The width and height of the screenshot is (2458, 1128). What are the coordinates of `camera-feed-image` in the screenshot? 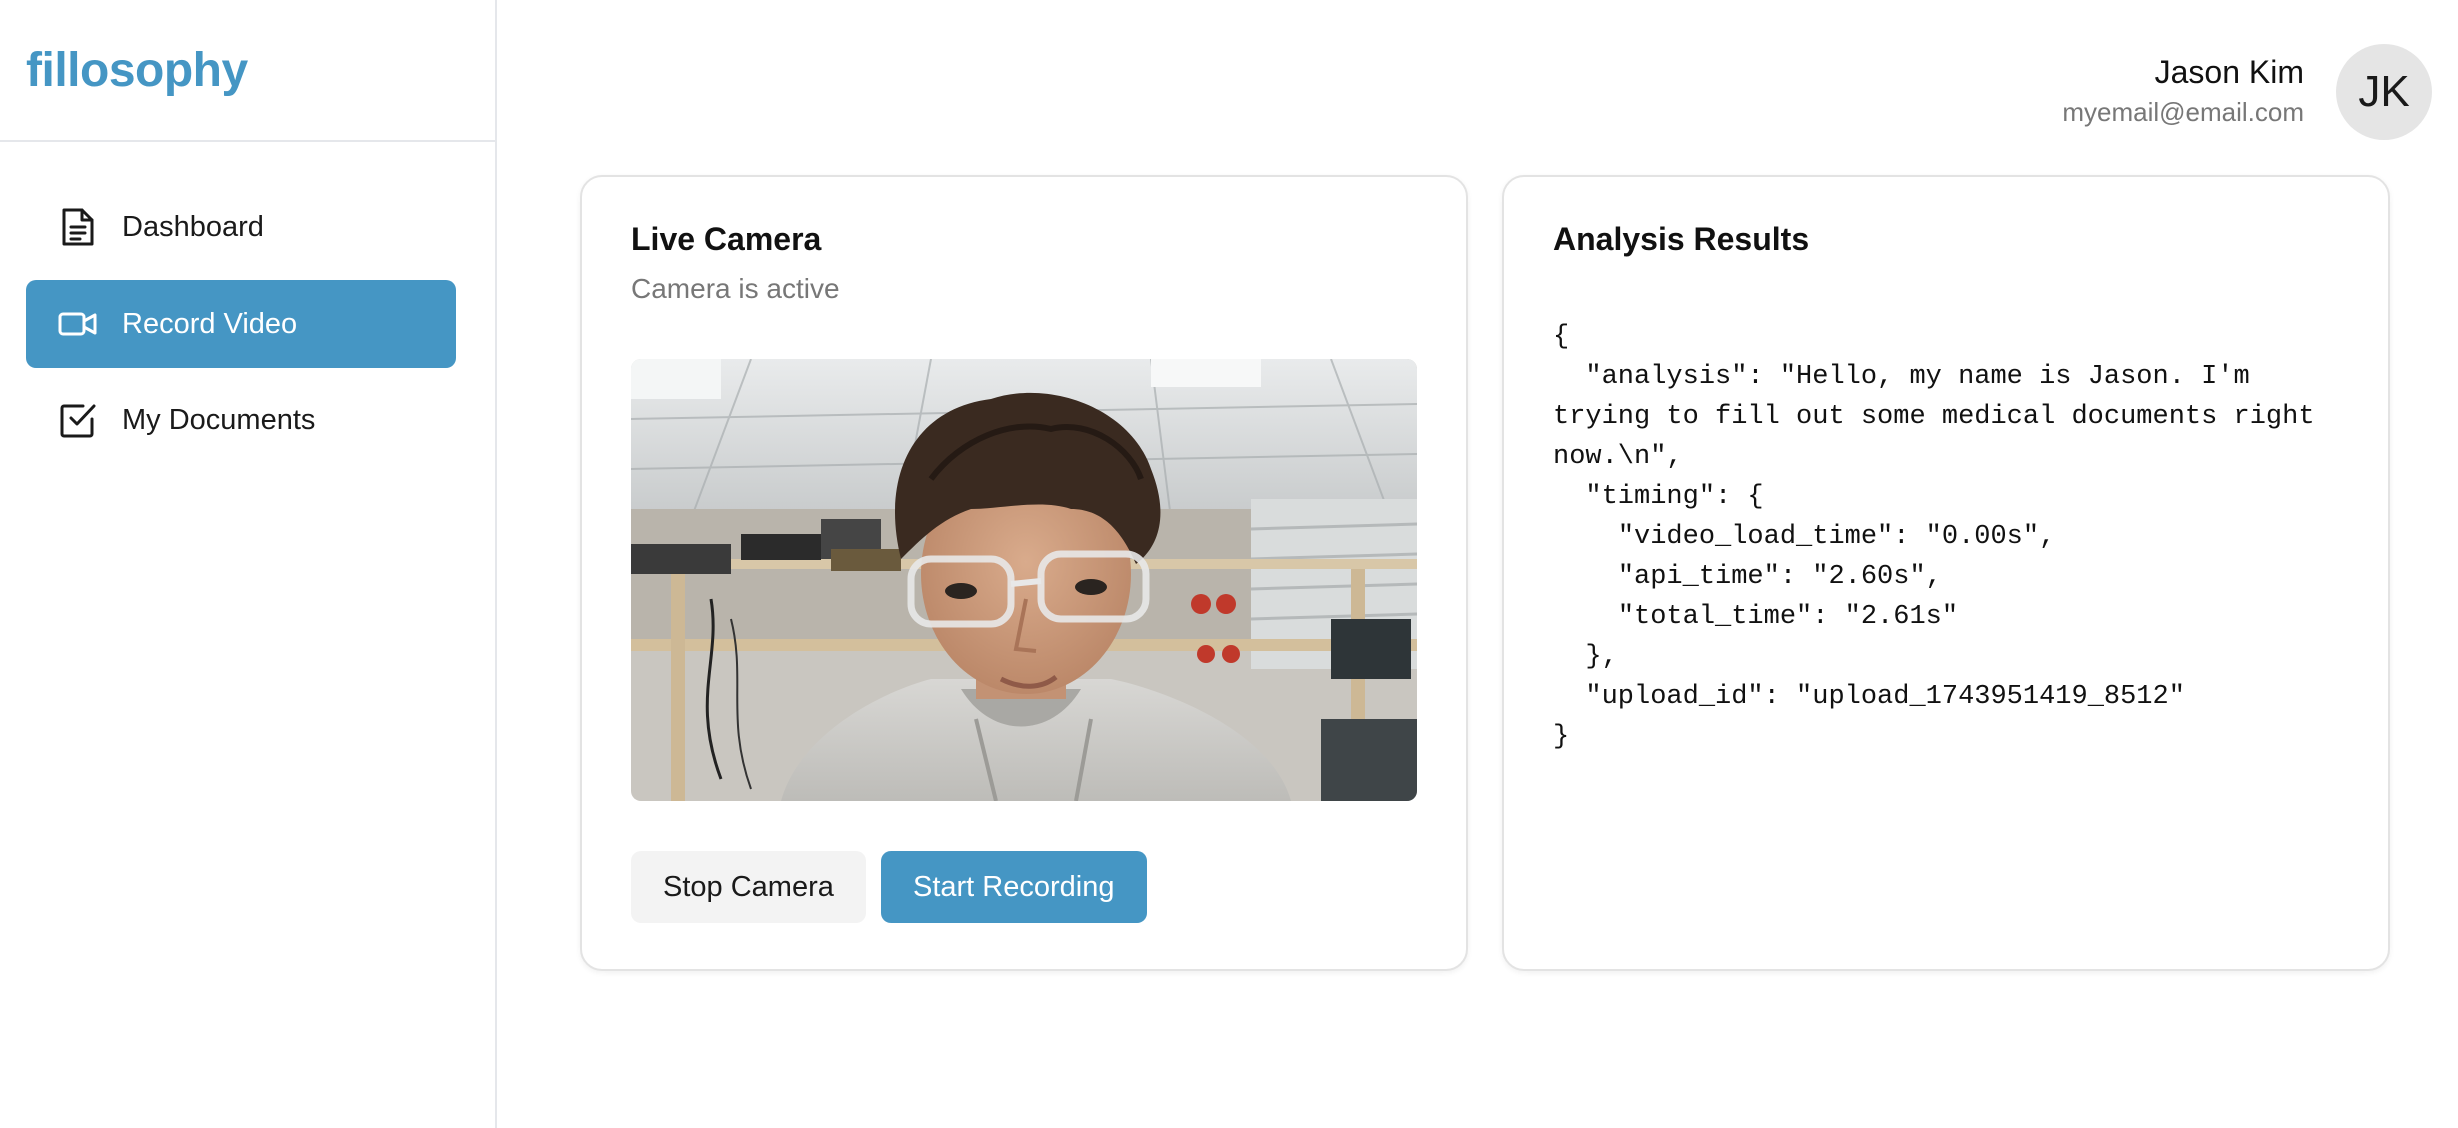 It's located at (1024, 580).